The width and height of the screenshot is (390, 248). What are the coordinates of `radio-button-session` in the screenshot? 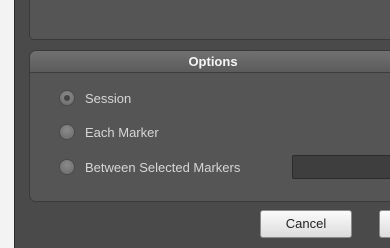 It's located at (67, 98).